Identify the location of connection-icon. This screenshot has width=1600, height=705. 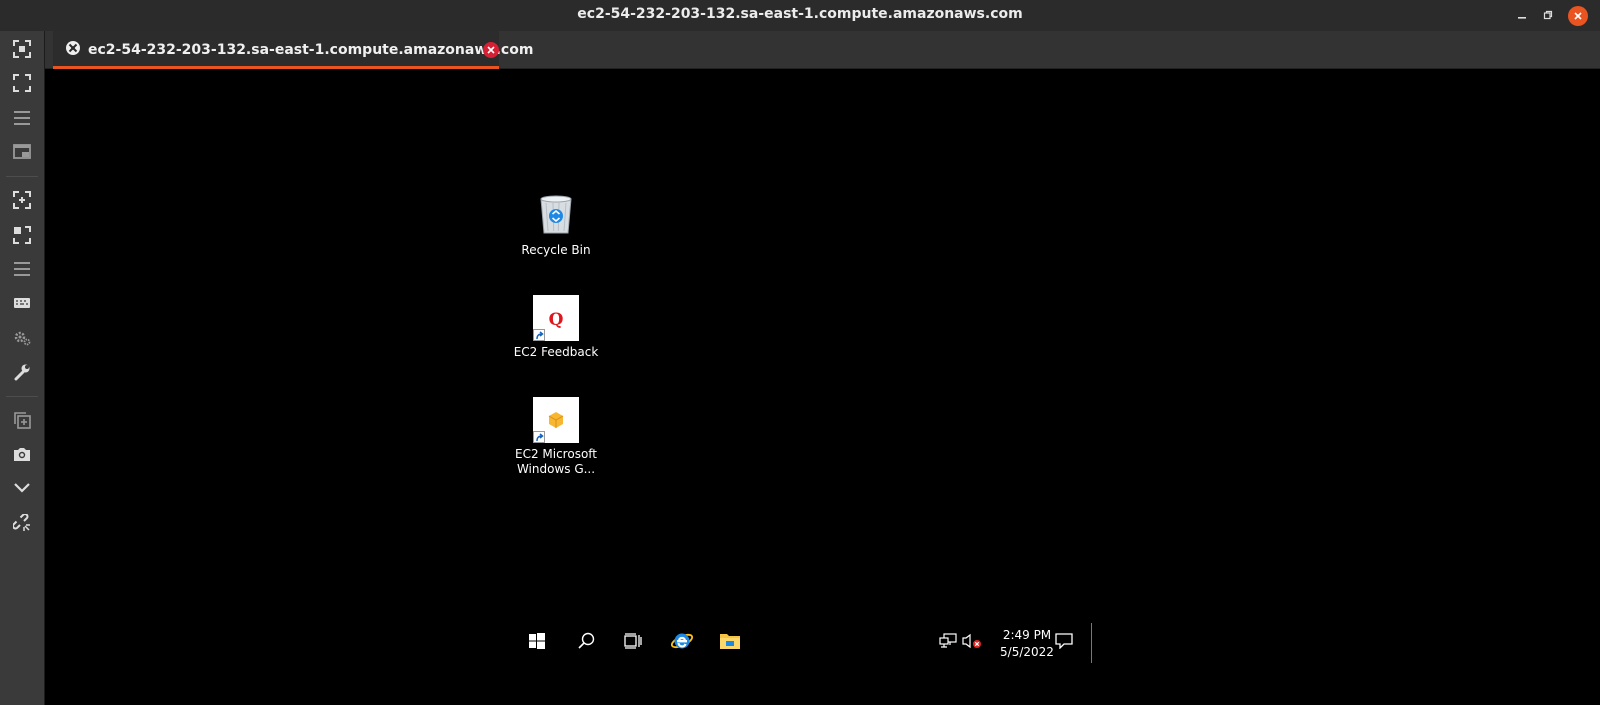
(73, 50).